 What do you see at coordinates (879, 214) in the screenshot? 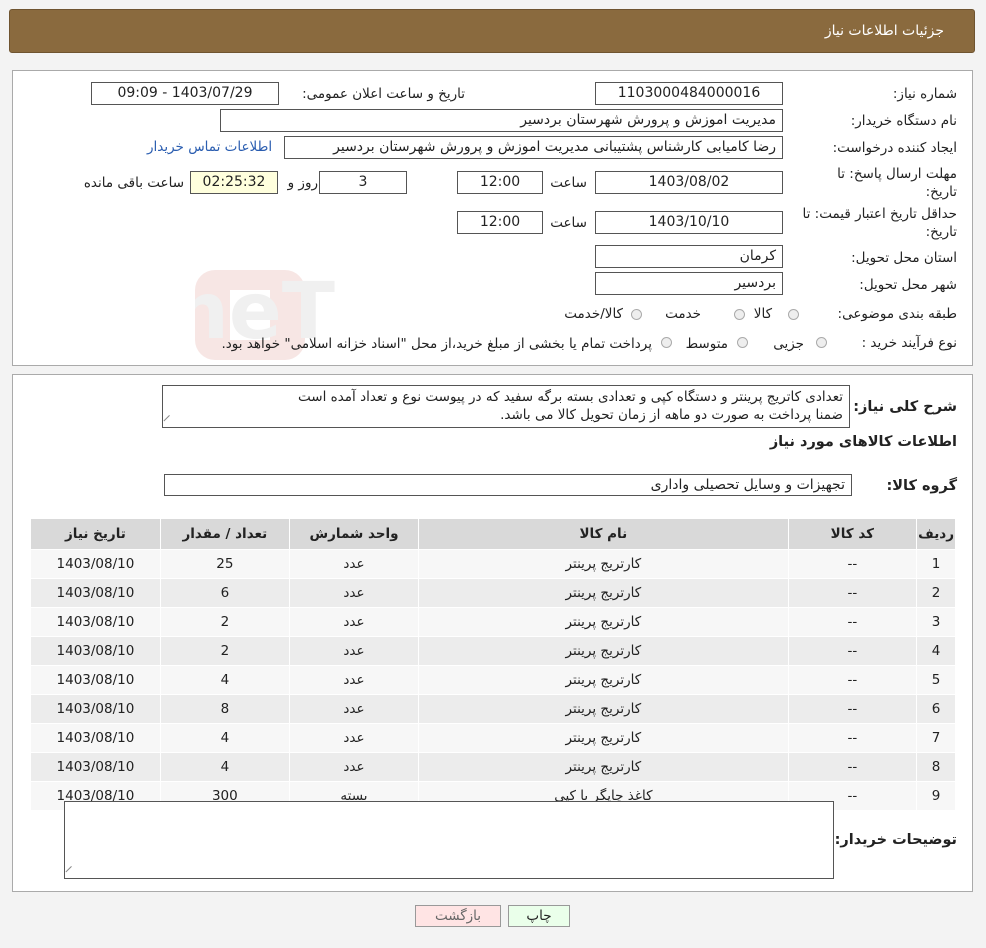
I see `validity-label: حداقل تاریخ اعتبار قیمت: تا` at bounding box center [879, 214].